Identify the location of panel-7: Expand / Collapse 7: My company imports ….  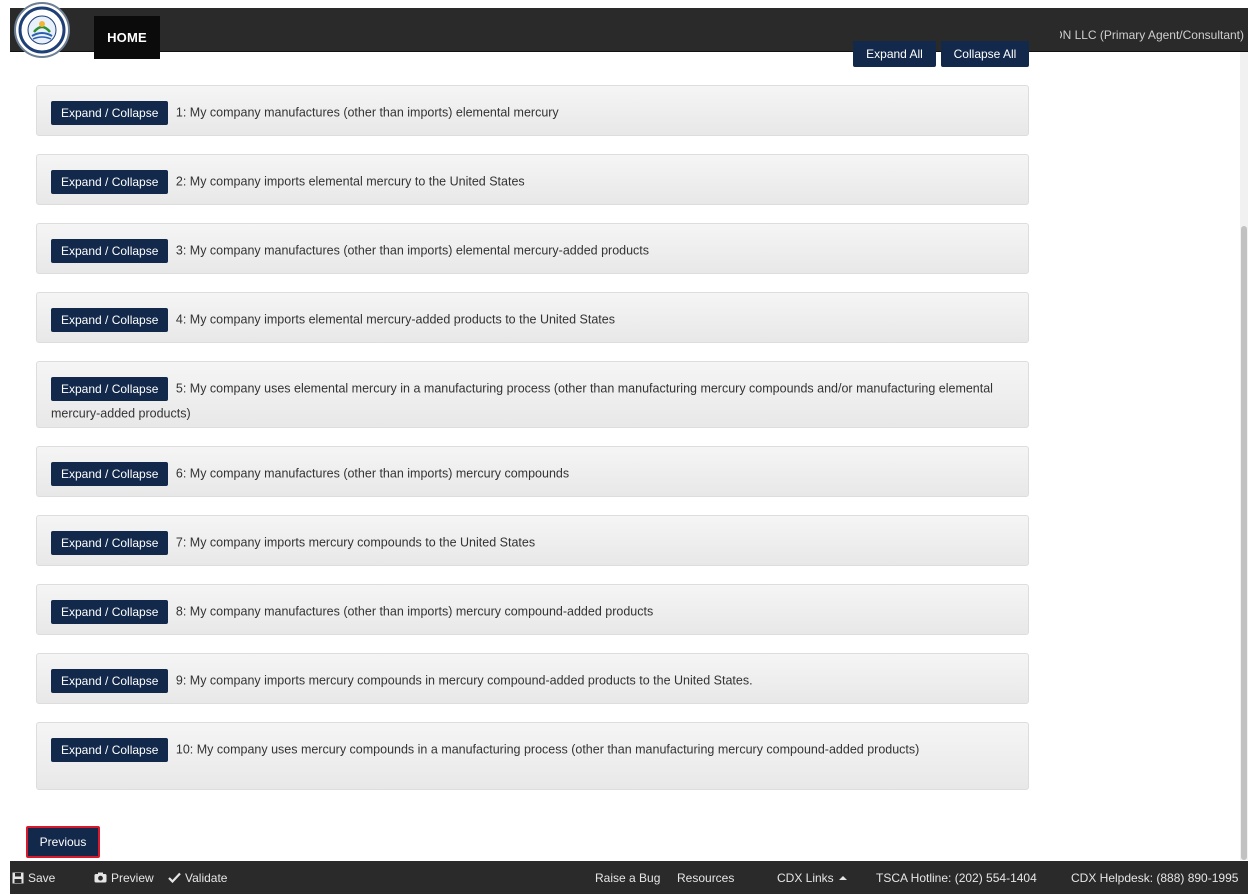
(532, 540).